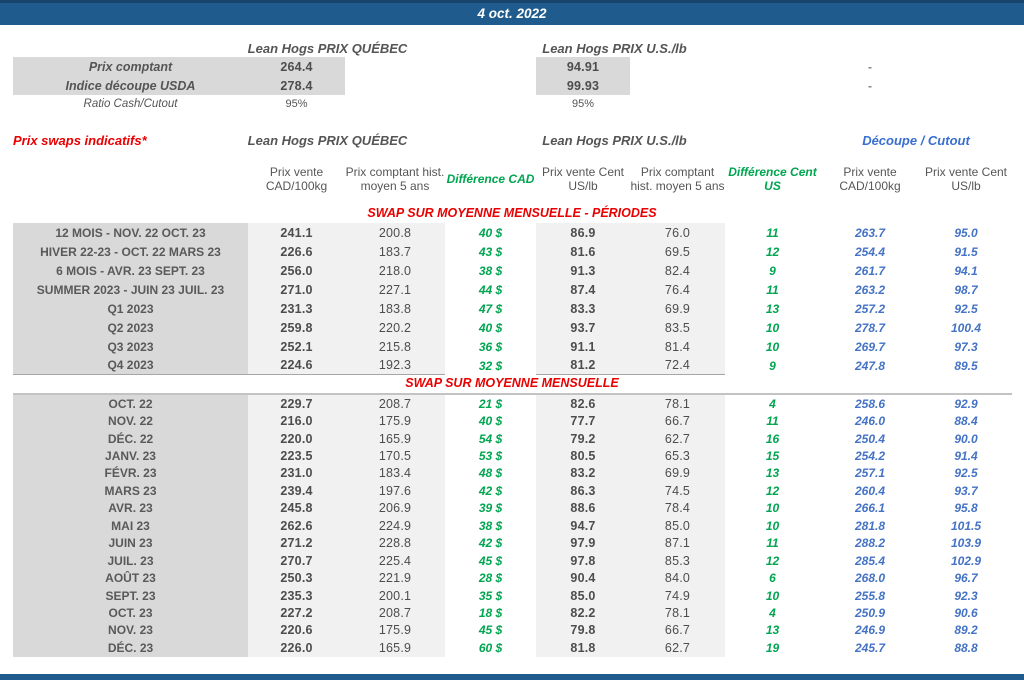  What do you see at coordinates (966, 438) in the screenshot?
I see `cell-cutout-us: 90.0` at bounding box center [966, 438].